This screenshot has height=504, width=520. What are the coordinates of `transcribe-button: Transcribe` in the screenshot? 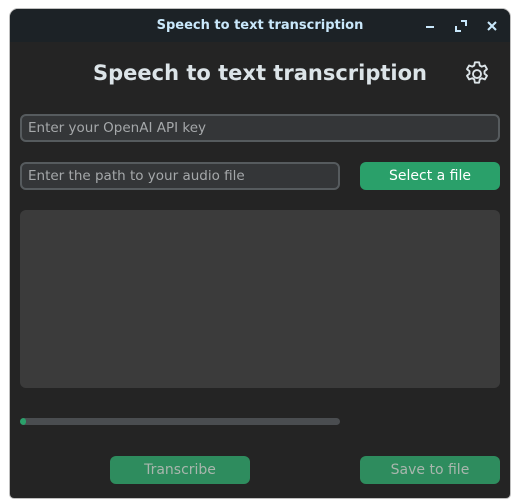 It's located at (180, 470).